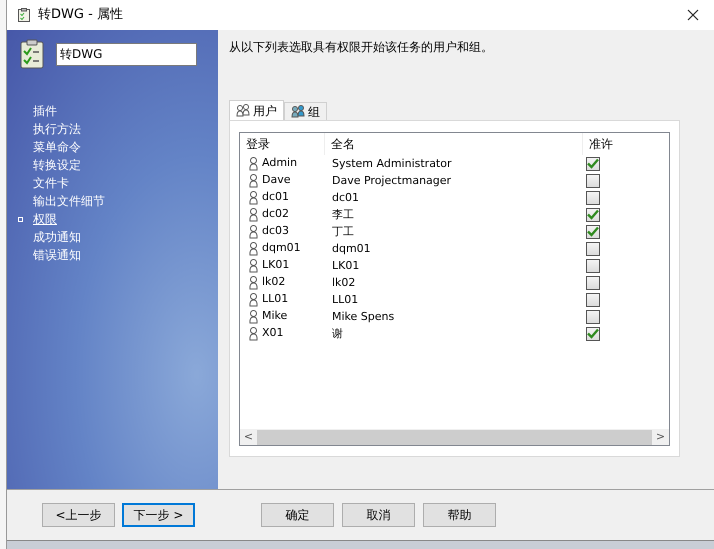 This screenshot has height=549, width=714. I want to click on horizontal-scrollbar: < >, so click(454, 437).